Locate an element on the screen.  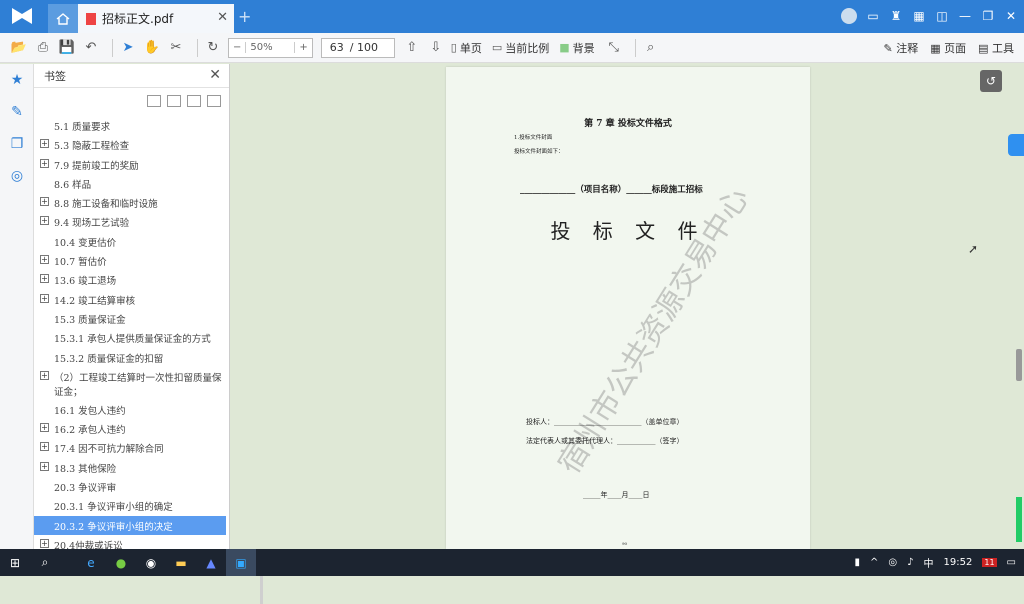
app-icon: ◉ is located at coordinates (151, 562).